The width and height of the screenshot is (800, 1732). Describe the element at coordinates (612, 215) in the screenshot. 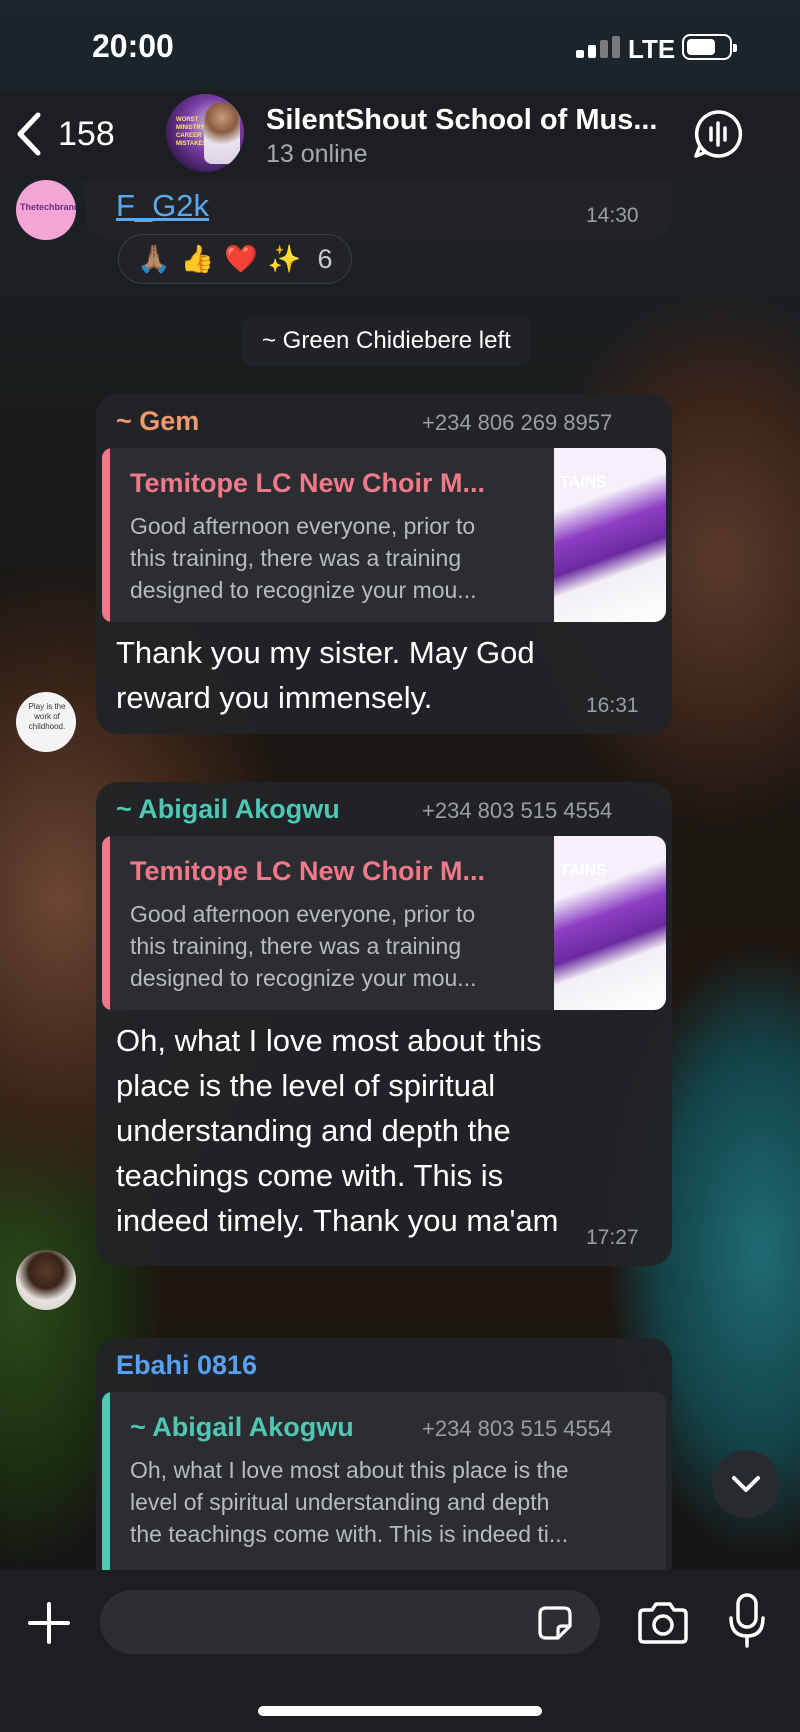

I see `message-time: 14:30` at that location.